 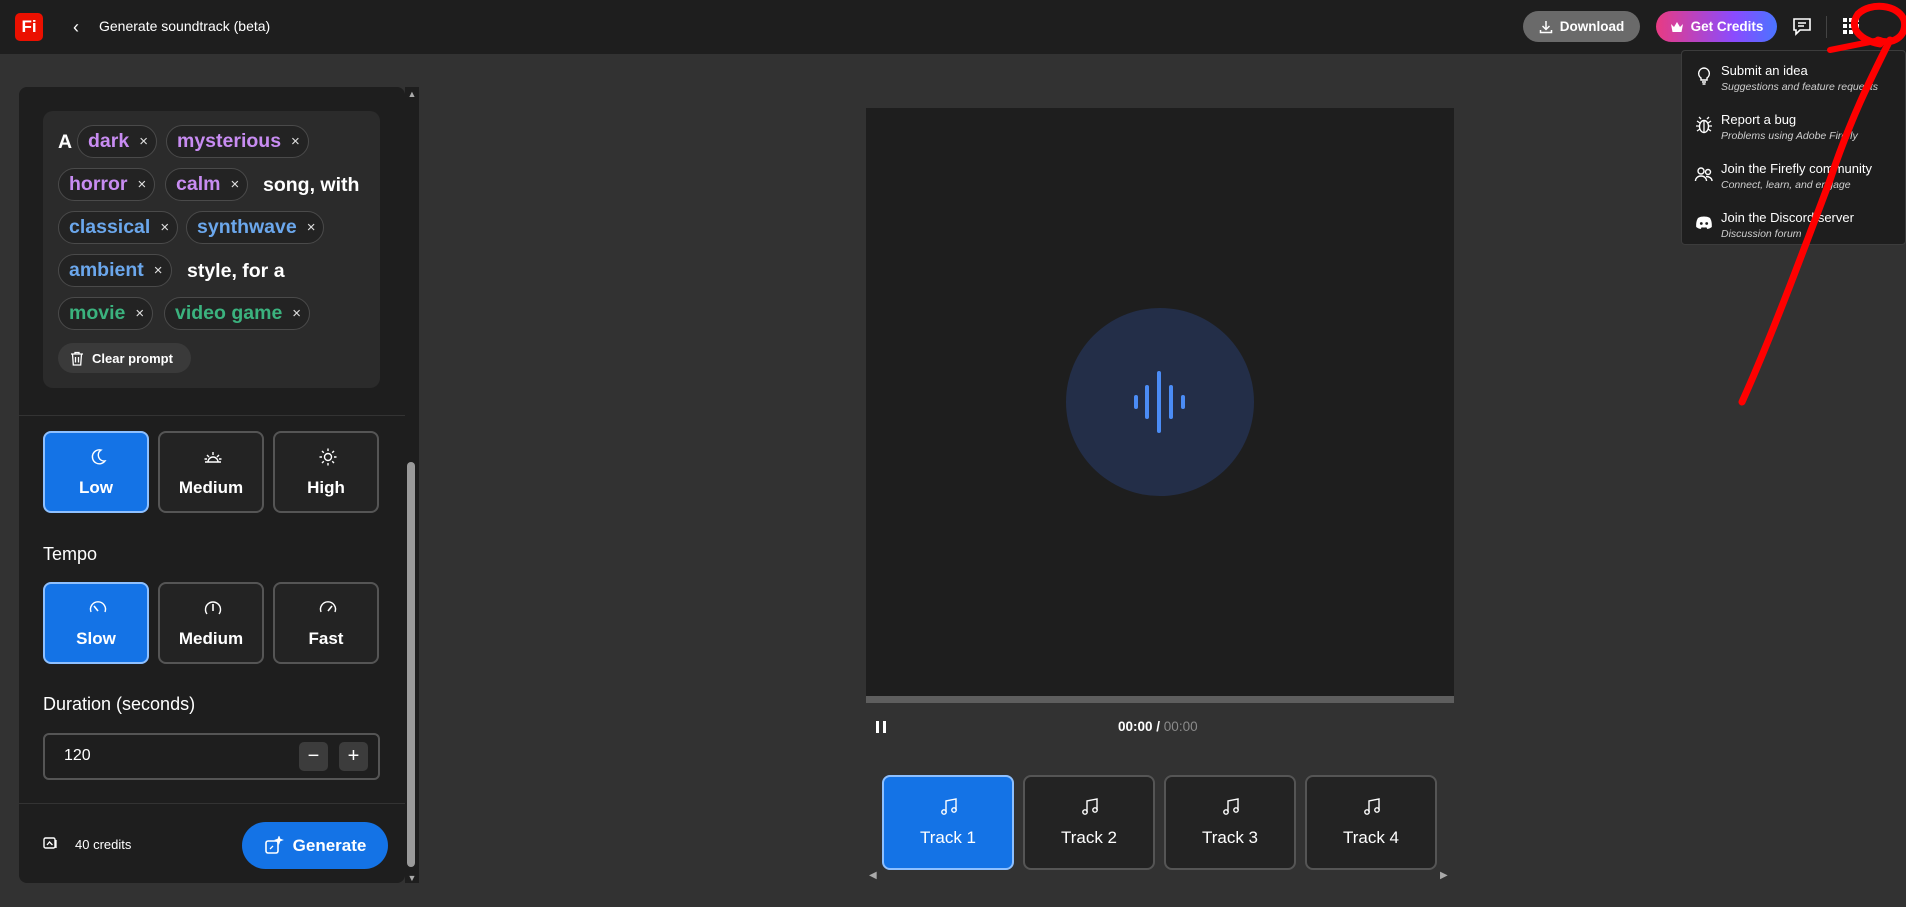 What do you see at coordinates (29, 27) in the screenshot?
I see `firefly-logo: Fi` at bounding box center [29, 27].